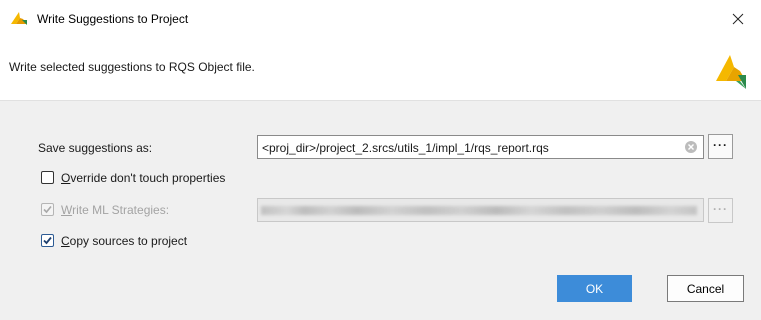  I want to click on clear-button, so click(691, 147).